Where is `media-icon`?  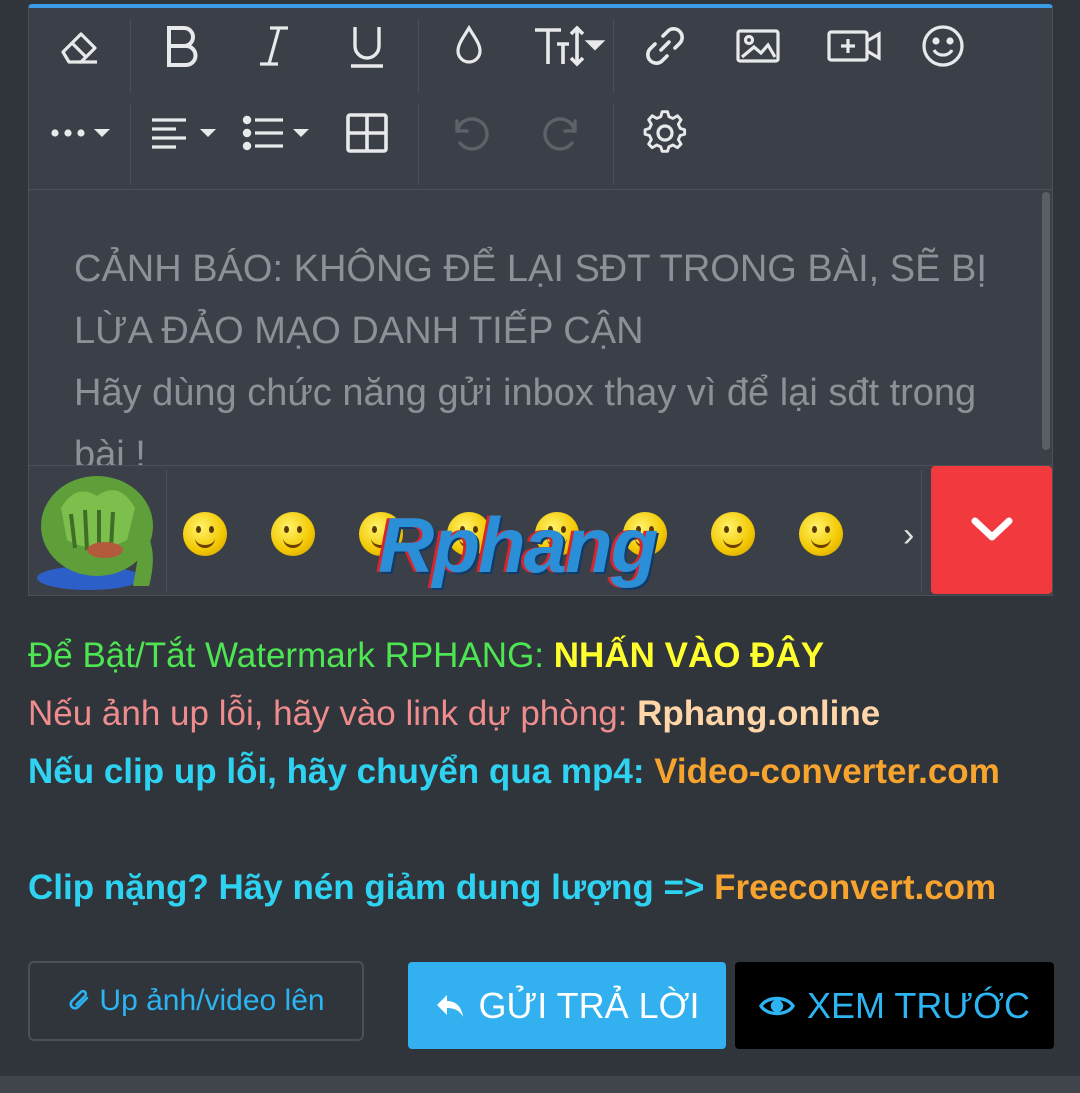 media-icon is located at coordinates (854, 46).